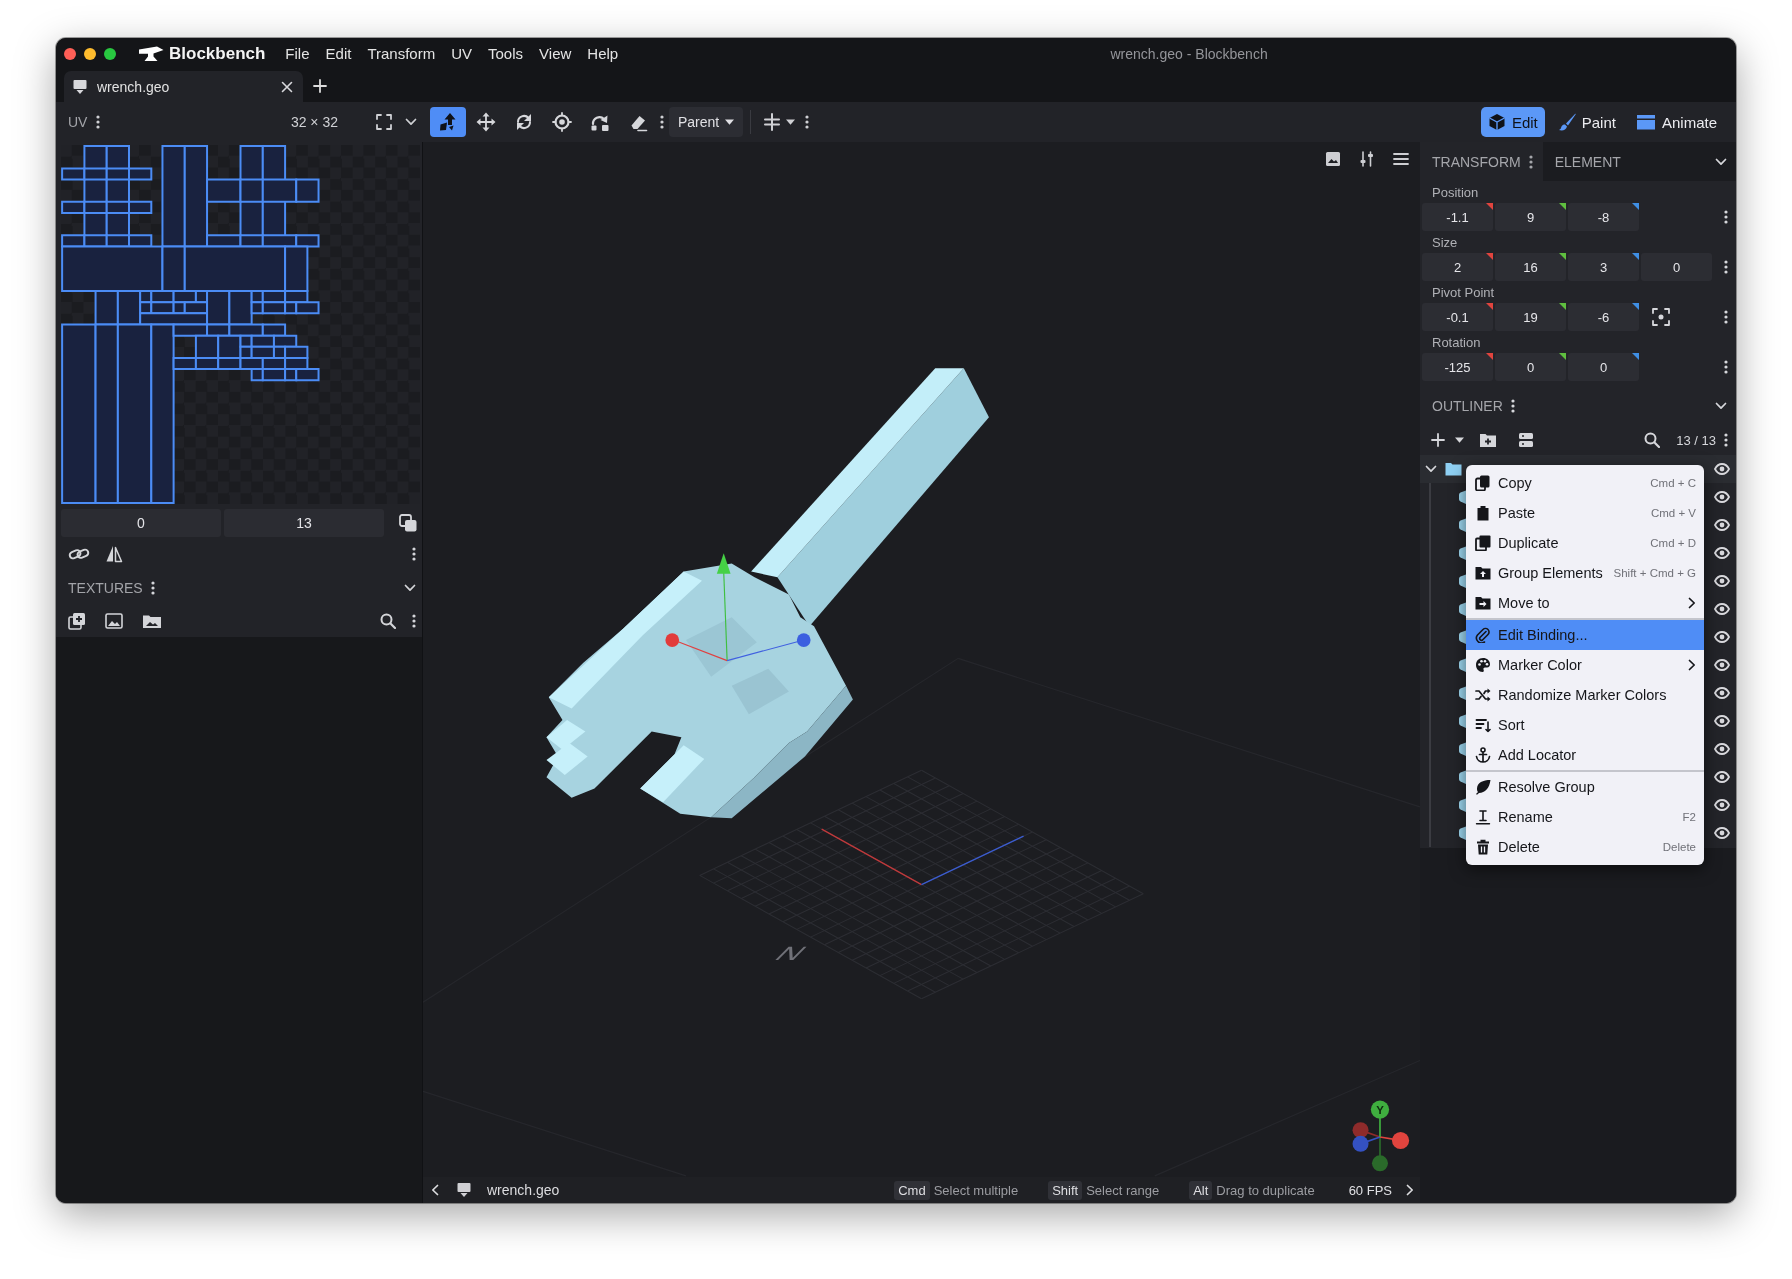  What do you see at coordinates (1530, 317) in the screenshot?
I see `number-field: 19` at bounding box center [1530, 317].